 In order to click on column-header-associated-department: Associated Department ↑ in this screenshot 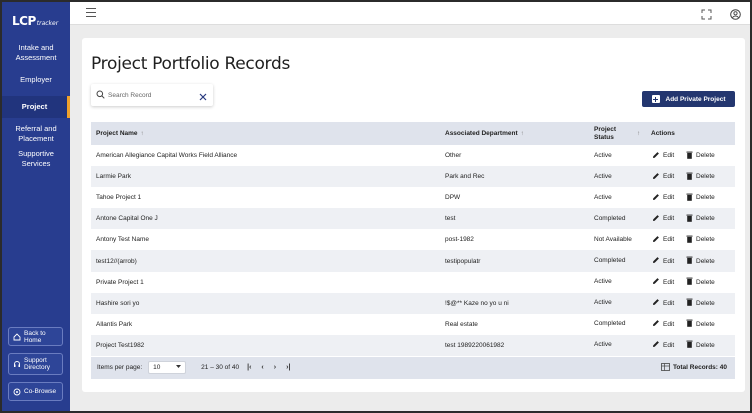, I will do `click(514, 133)`.